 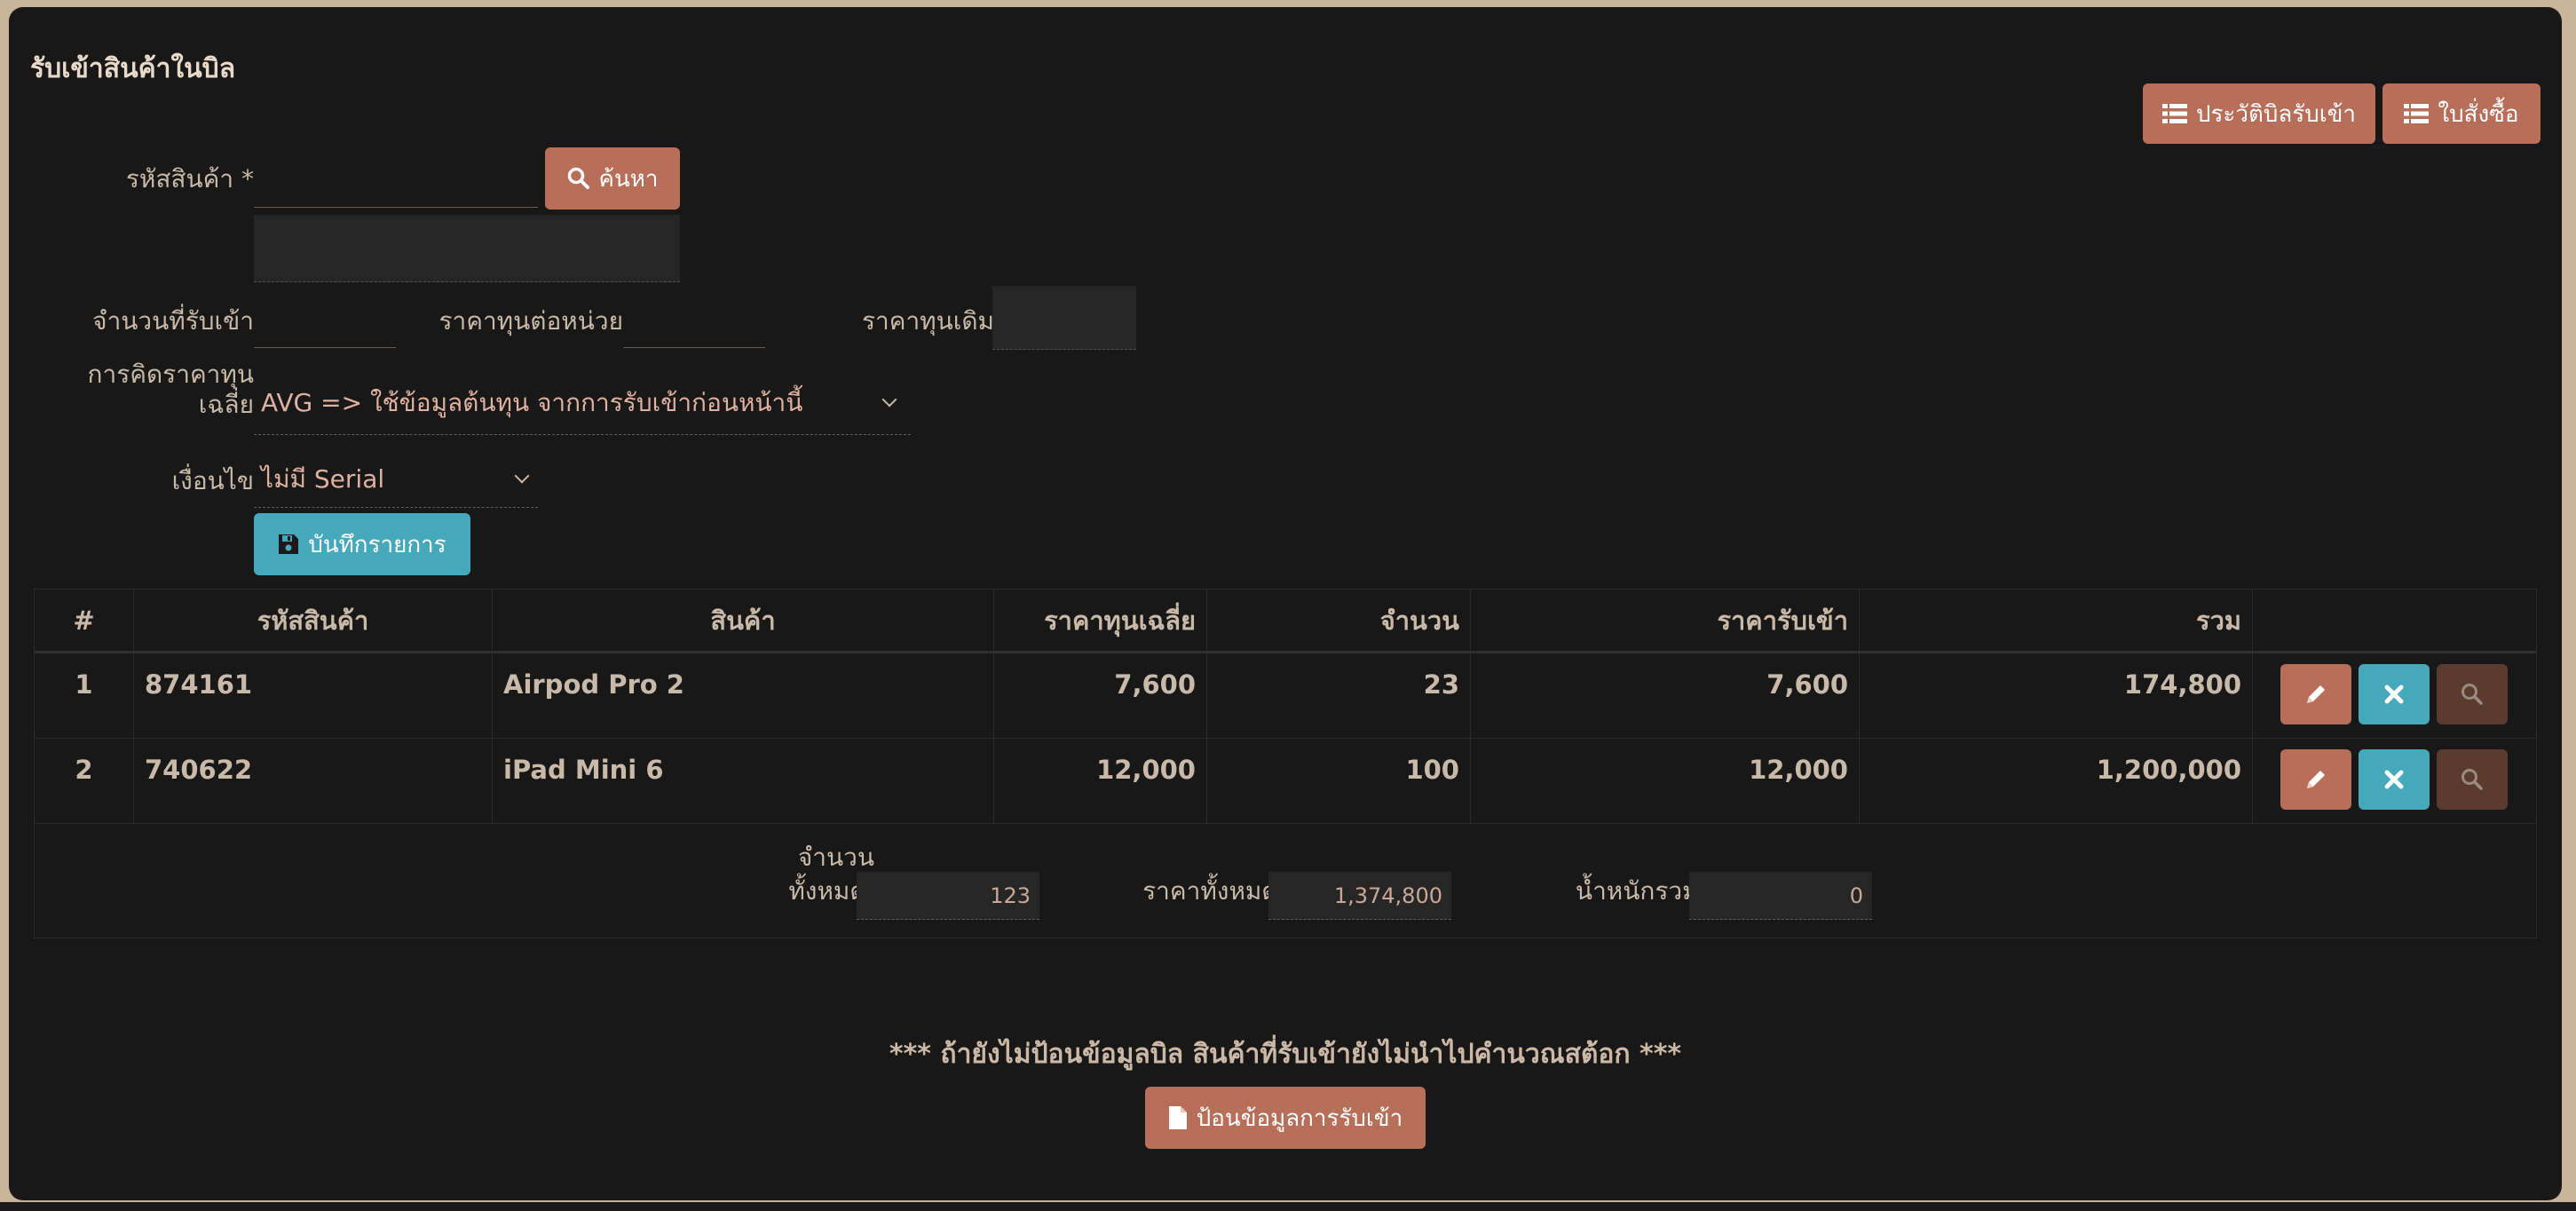 What do you see at coordinates (531, 321) in the screenshot?
I see `unit-cost-label: ราคาทุนต่อหน่วย` at bounding box center [531, 321].